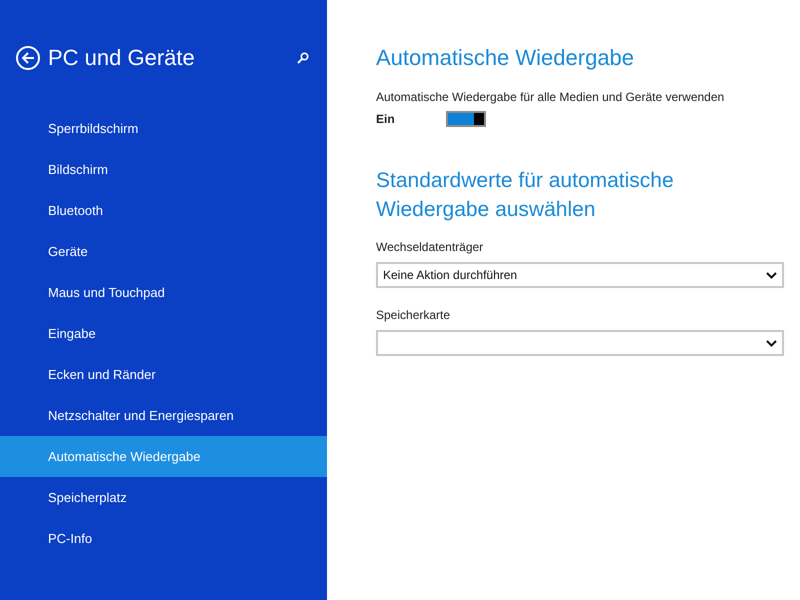  What do you see at coordinates (450, 275) in the screenshot?
I see `dropdown-value: Keine Aktion durchführen` at bounding box center [450, 275].